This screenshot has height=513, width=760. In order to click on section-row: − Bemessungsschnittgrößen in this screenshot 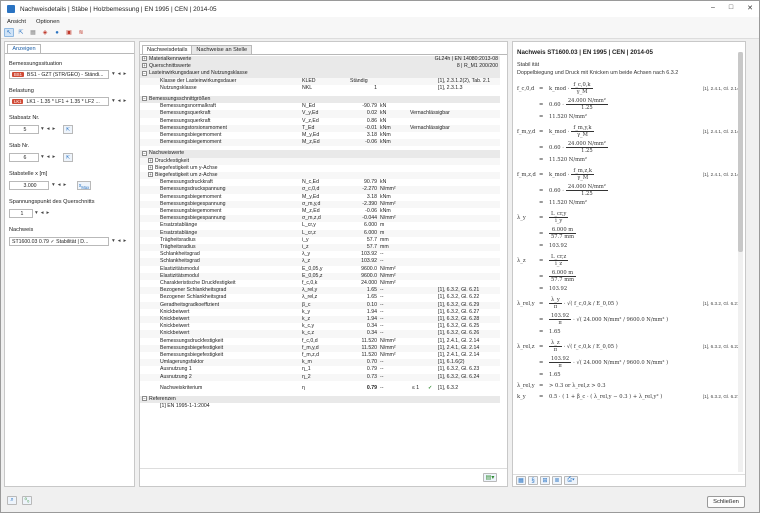, I will do `click(320, 100)`.